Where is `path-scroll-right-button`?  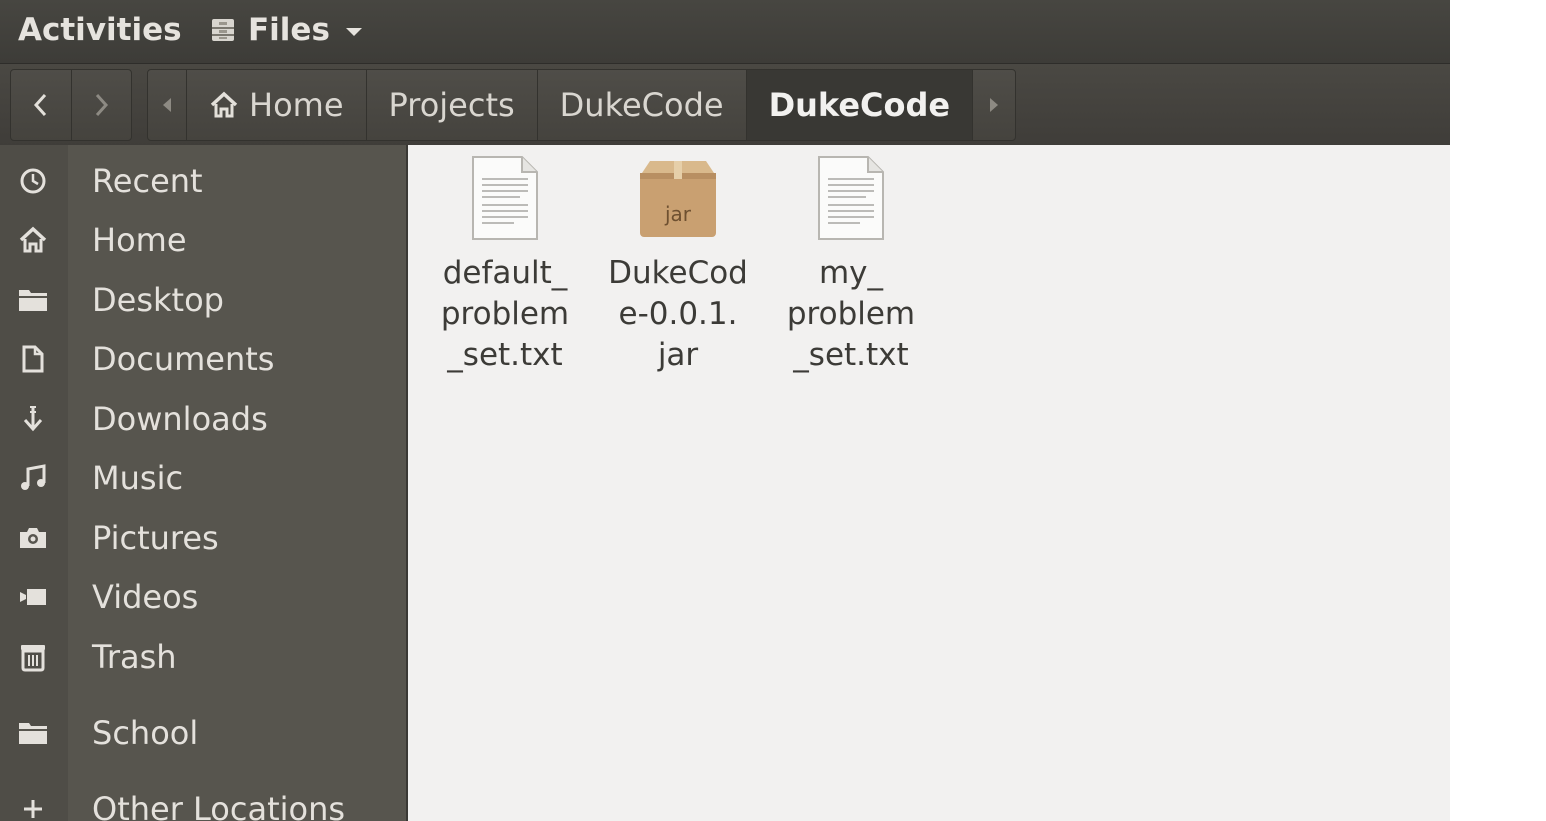
path-scroll-right-button is located at coordinates (993, 105).